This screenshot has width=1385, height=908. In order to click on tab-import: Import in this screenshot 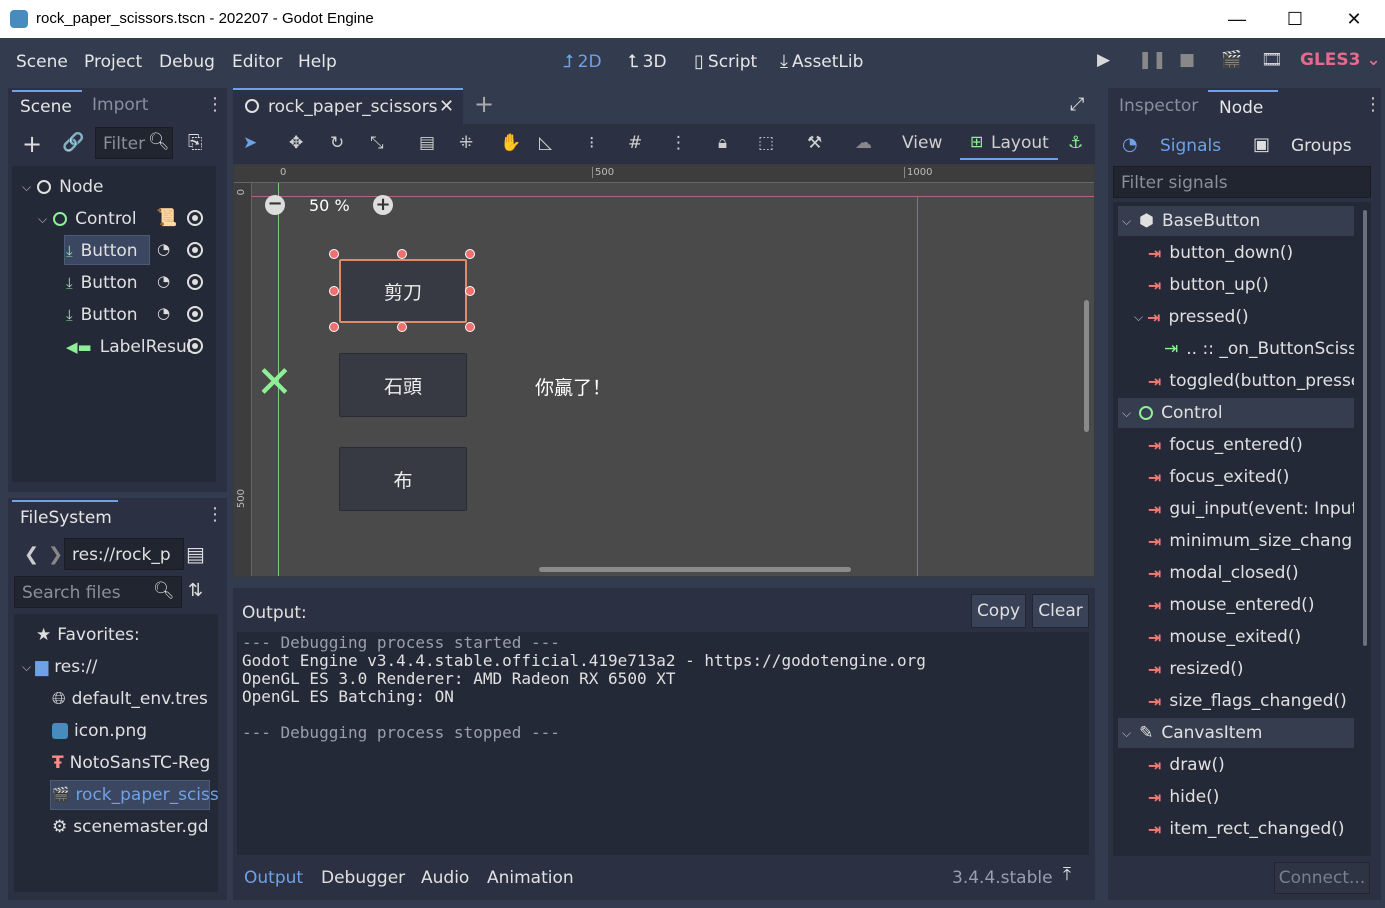, I will do `click(120, 105)`.